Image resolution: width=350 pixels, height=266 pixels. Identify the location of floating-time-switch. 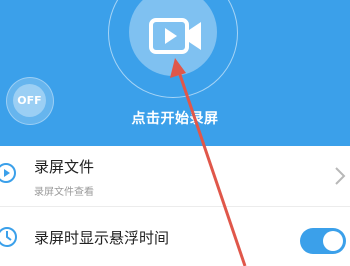
(323, 241).